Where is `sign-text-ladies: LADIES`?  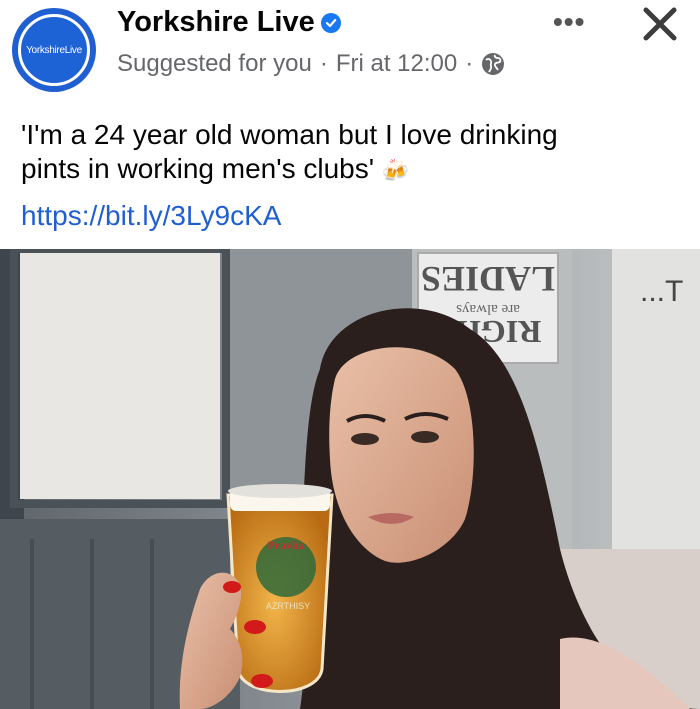 sign-text-ladies: LADIES is located at coordinates (488, 279).